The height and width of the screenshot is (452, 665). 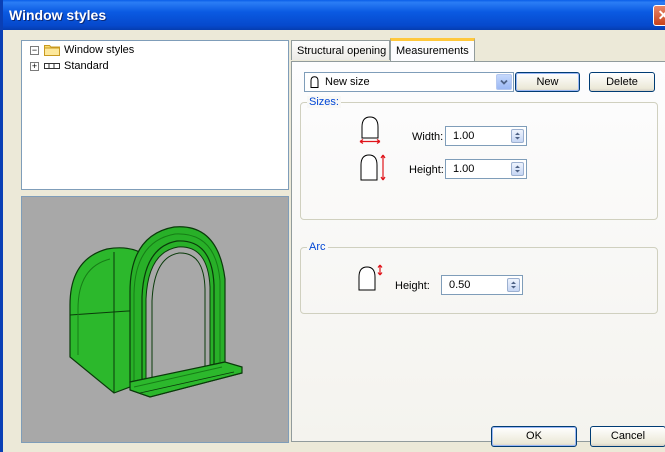 I want to click on delete-button: Delete, so click(x=622, y=82).